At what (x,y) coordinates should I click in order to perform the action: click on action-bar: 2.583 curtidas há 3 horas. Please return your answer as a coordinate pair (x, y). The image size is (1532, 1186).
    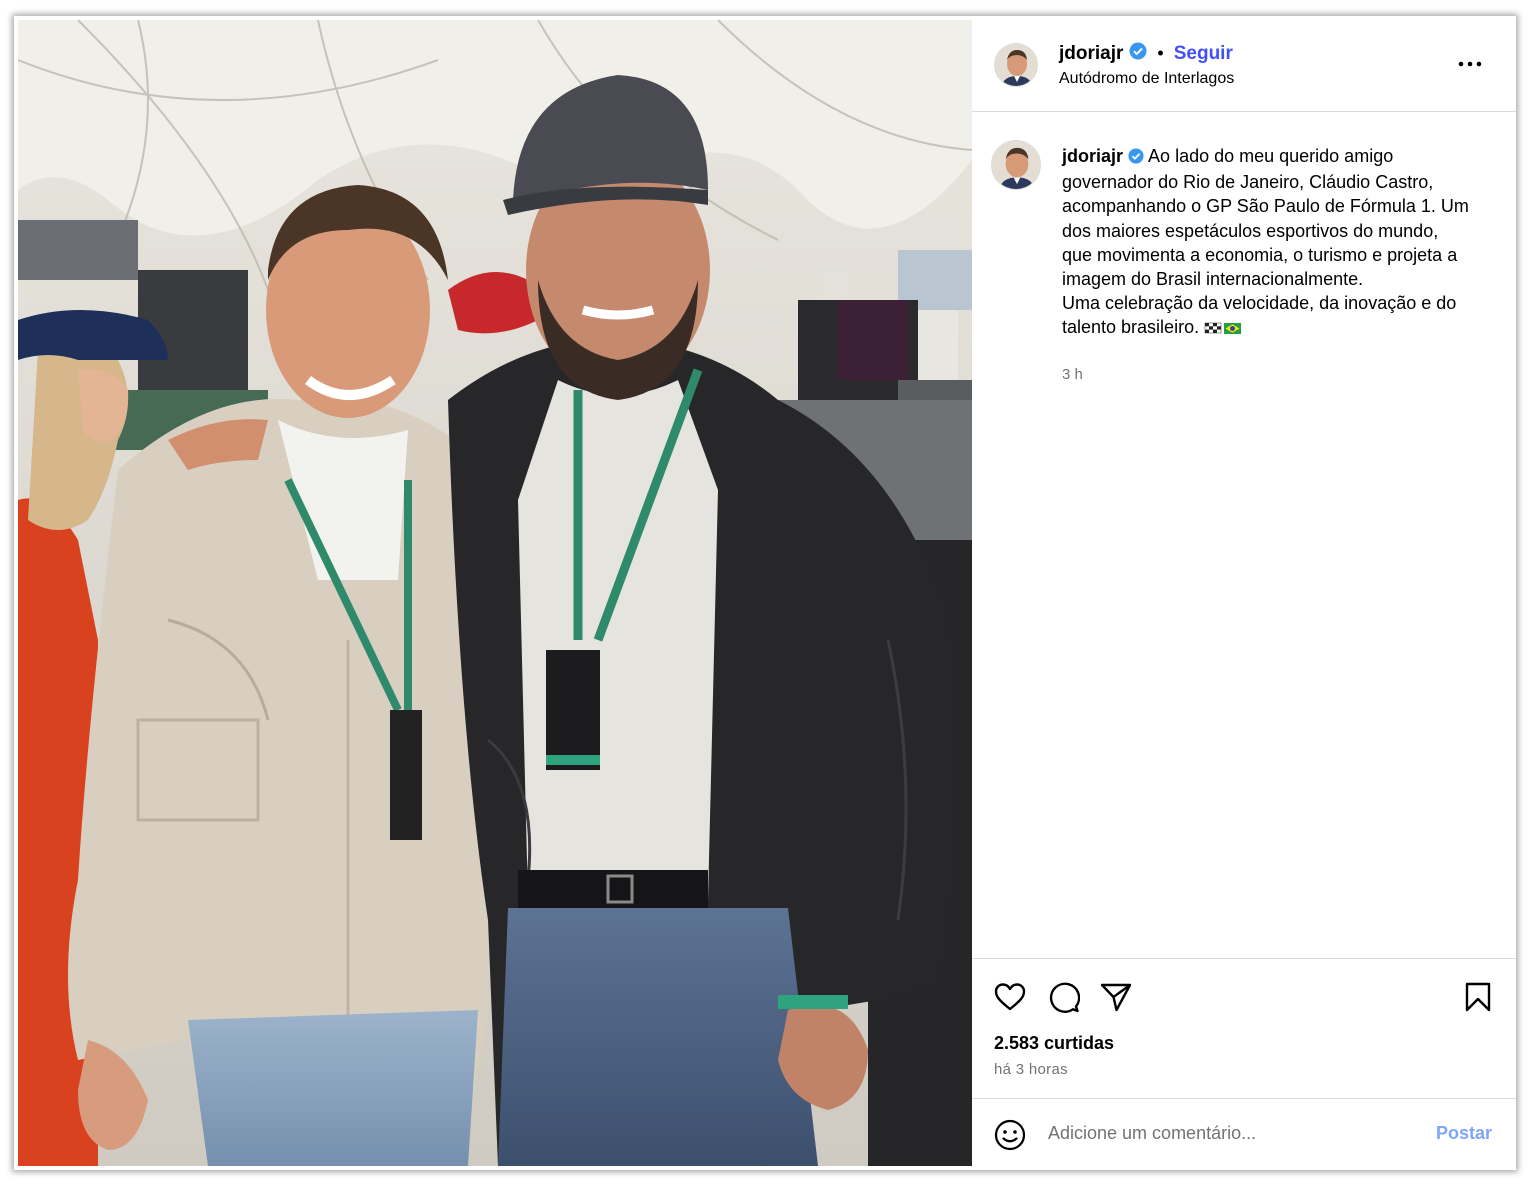
    Looking at the image, I should click on (1244, 1033).